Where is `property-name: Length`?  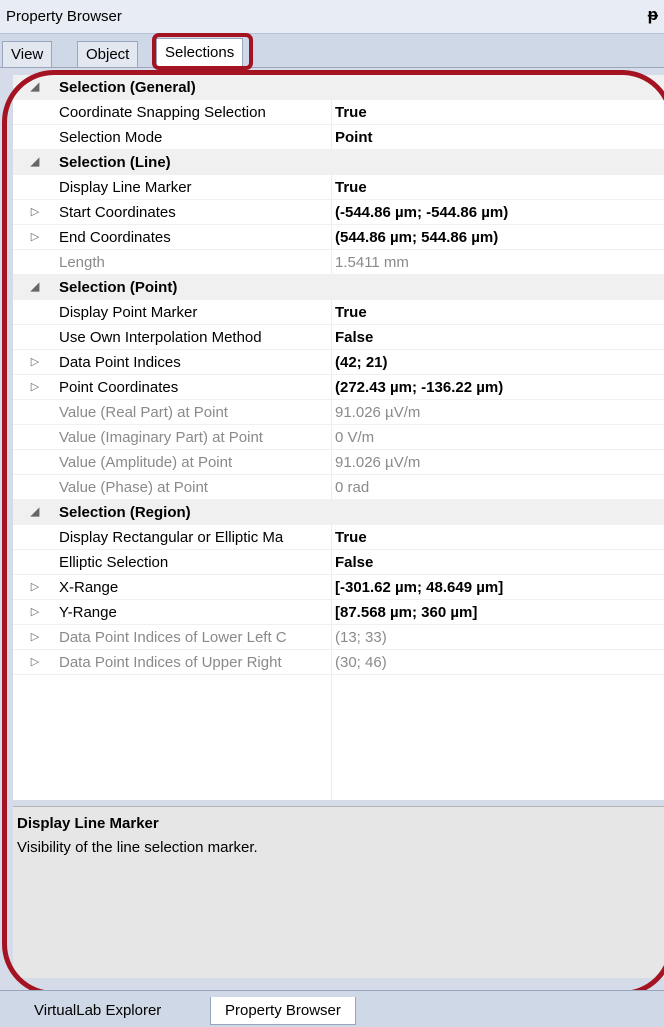
property-name: Length is located at coordinates (82, 262).